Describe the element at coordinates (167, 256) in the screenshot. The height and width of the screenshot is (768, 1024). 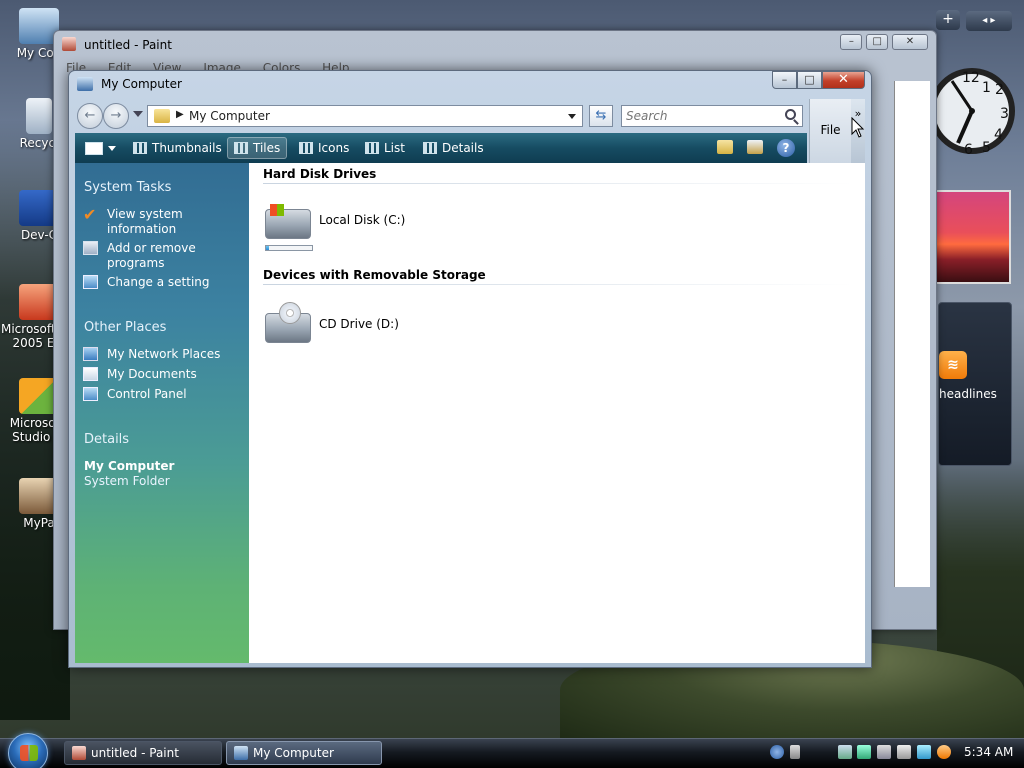
I see `task-add-remove-programs: Add or remove programs` at that location.